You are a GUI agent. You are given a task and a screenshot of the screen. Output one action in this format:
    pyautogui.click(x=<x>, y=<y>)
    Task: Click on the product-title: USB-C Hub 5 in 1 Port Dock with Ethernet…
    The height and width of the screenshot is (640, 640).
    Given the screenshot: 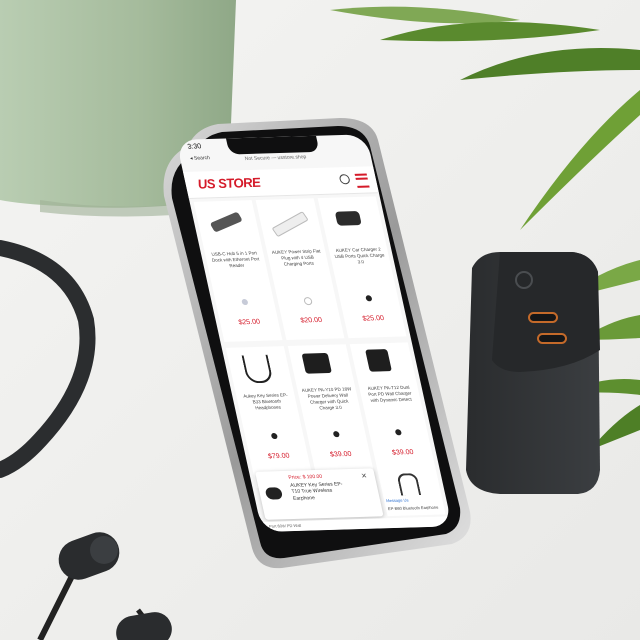 What is the action you would take?
    pyautogui.click(x=236, y=259)
    